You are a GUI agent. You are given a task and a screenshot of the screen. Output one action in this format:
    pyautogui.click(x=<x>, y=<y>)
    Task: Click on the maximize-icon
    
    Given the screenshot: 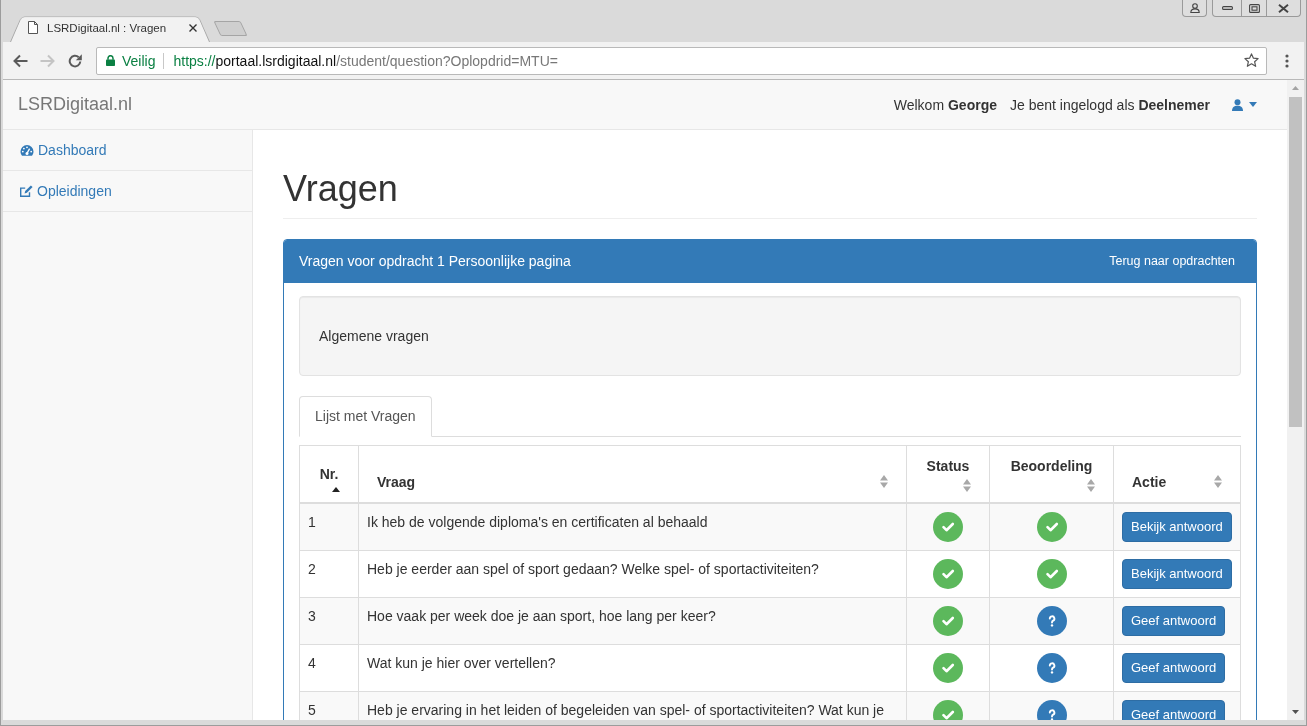 What is the action you would take?
    pyautogui.click(x=1254, y=8)
    